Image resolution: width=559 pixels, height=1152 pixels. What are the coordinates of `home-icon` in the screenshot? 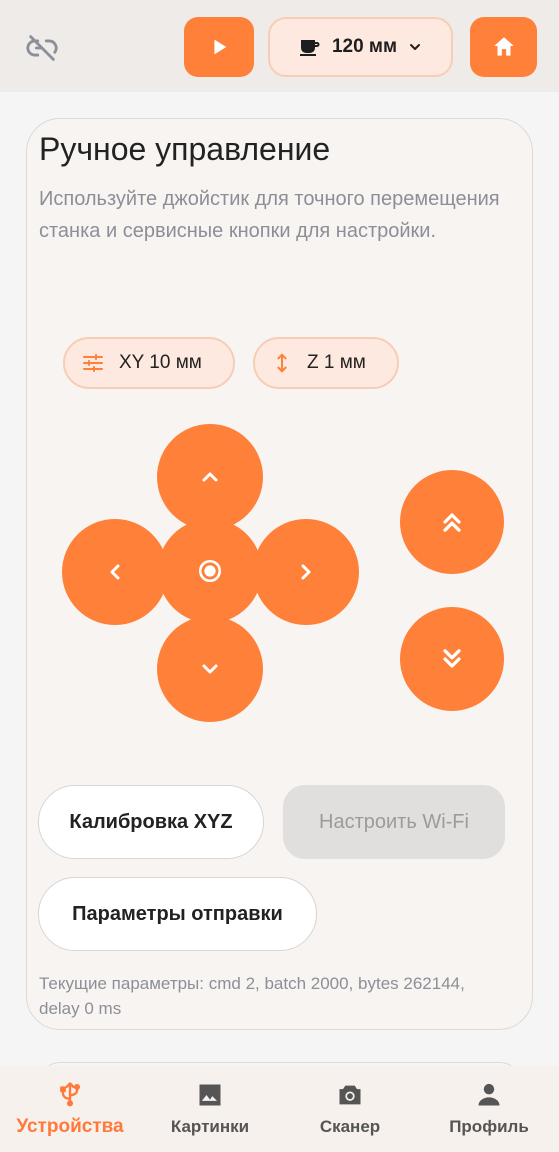 It's located at (503, 46).